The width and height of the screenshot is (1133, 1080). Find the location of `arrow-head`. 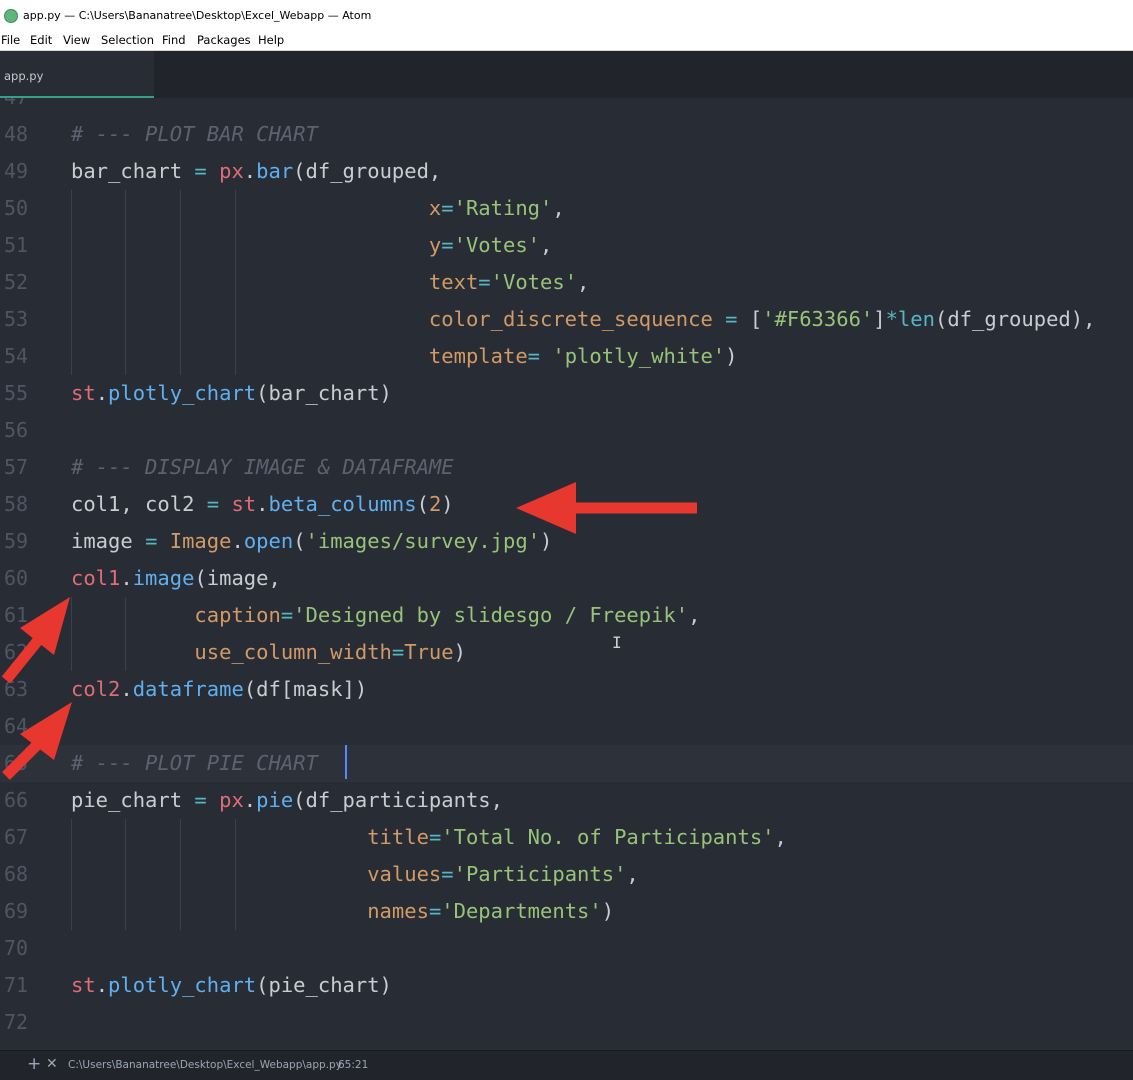

arrow-head is located at coordinates (546, 508).